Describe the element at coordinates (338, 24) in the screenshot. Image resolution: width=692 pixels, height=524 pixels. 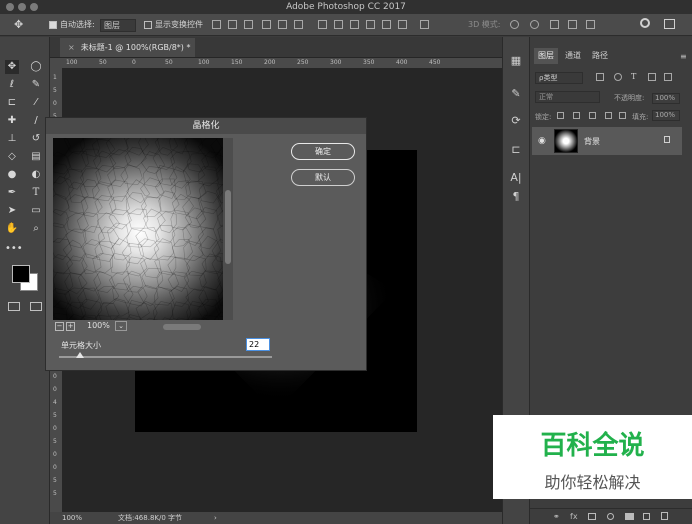
I see `distribute-vcenter-icon` at that location.